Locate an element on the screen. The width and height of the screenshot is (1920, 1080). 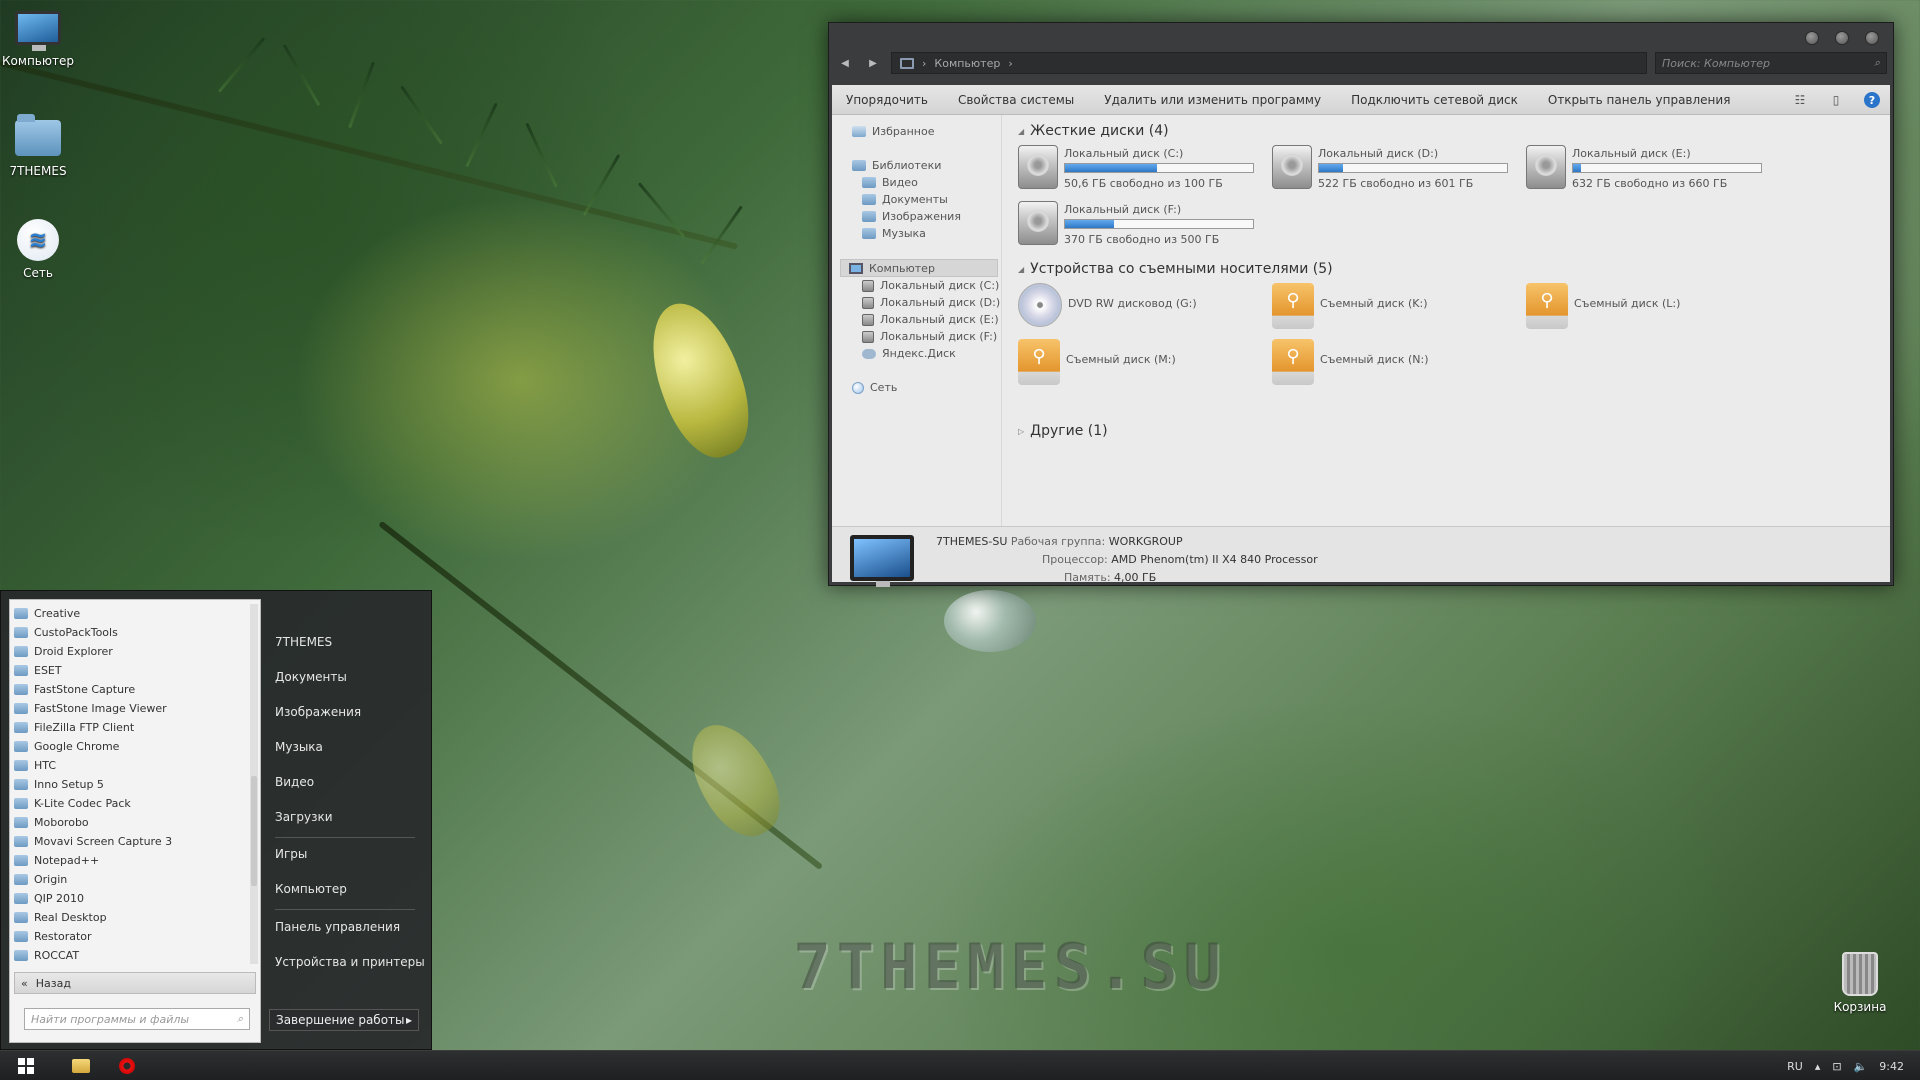
start-link-control-panel: Панель управления is located at coordinates (337, 927).